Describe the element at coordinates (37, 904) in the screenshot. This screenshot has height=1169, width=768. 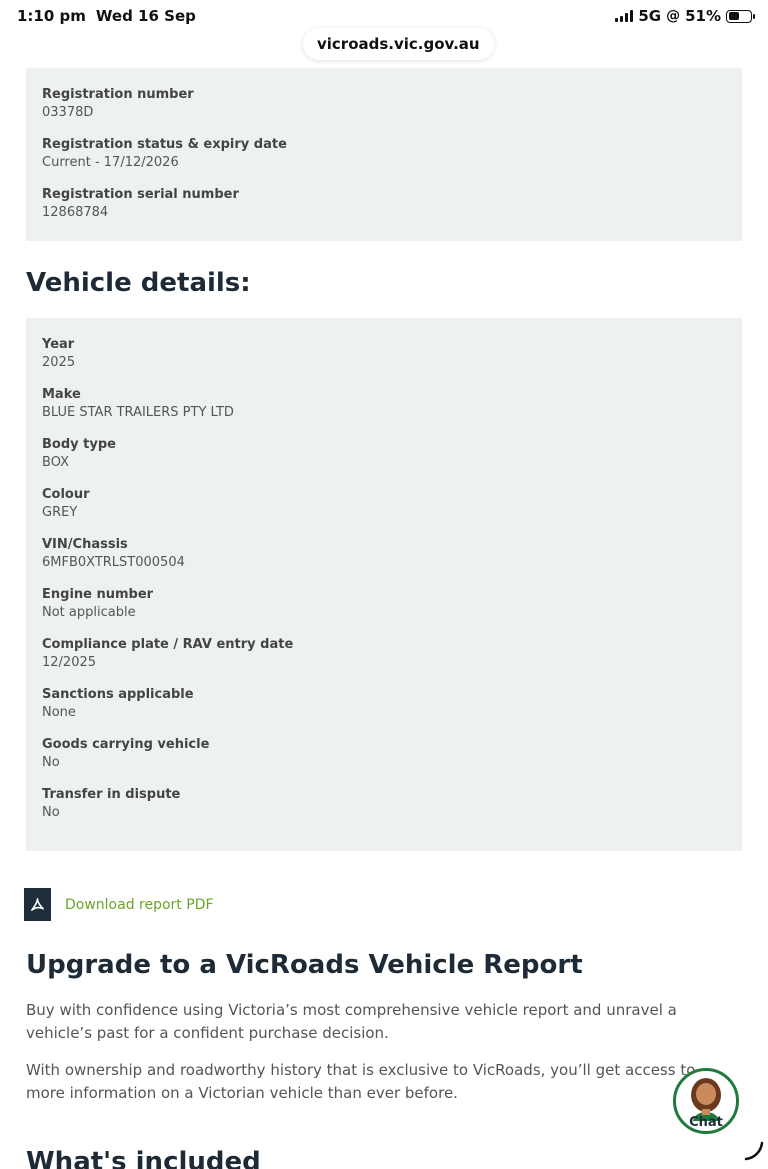
I see `pdf-icon` at that location.